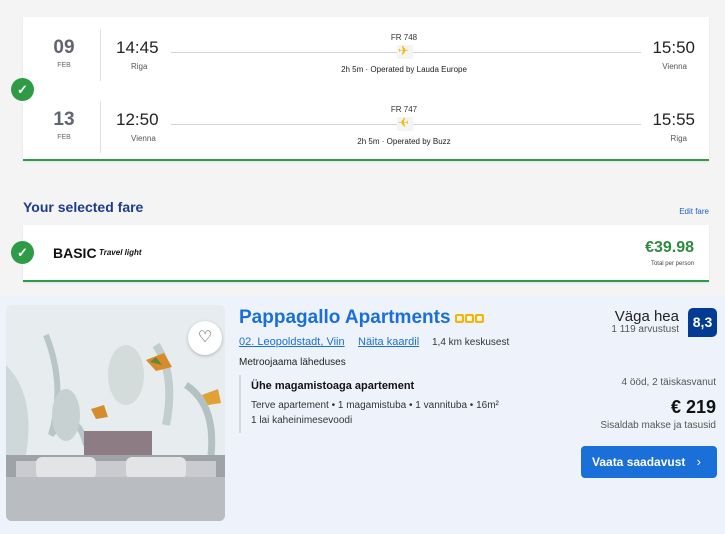 The image size is (725, 534). Describe the element at coordinates (405, 51) in the screenshot. I see `plane-outbound-icon: ✈` at that location.